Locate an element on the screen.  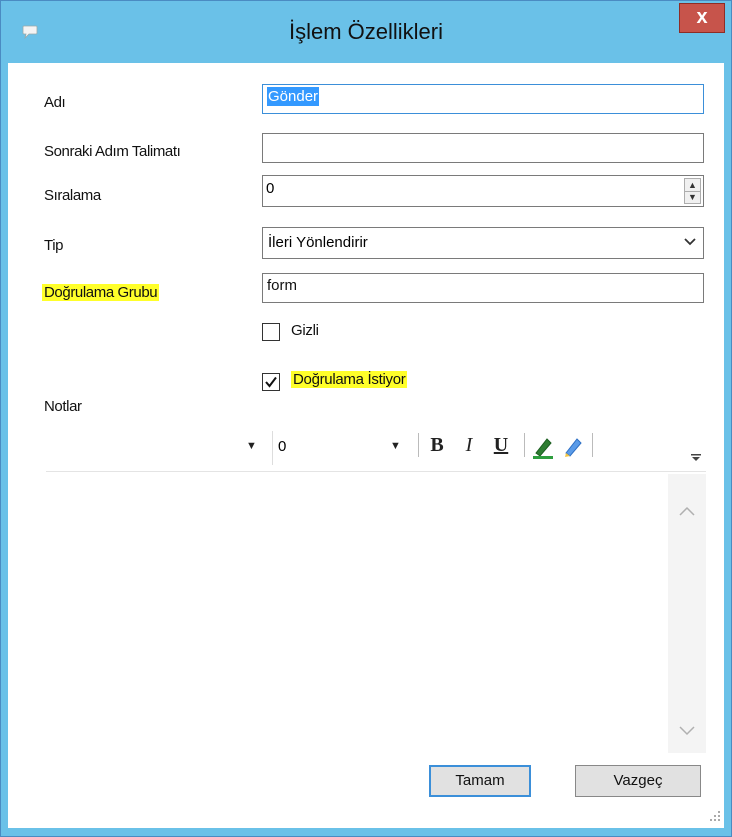
requires-validation-checkbox is located at coordinates (271, 382).